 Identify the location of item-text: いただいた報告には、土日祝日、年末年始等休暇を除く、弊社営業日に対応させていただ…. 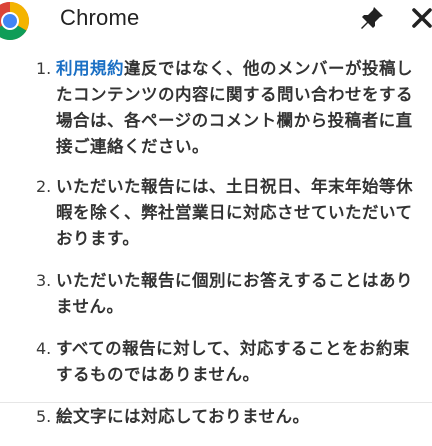
(234, 212).